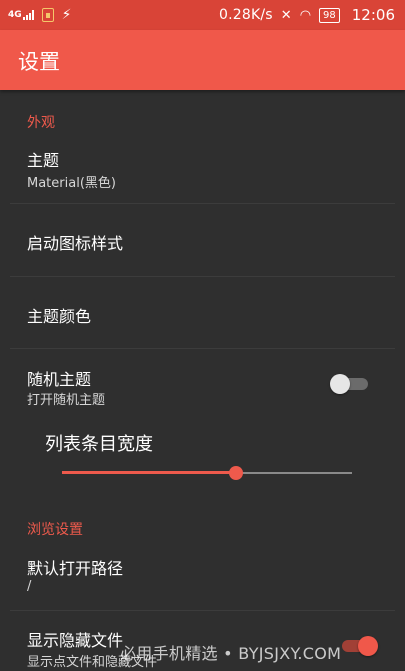 This screenshot has height=671, width=405. Describe the element at coordinates (286, 15) in the screenshot. I see `mute-icon: ✕` at that location.